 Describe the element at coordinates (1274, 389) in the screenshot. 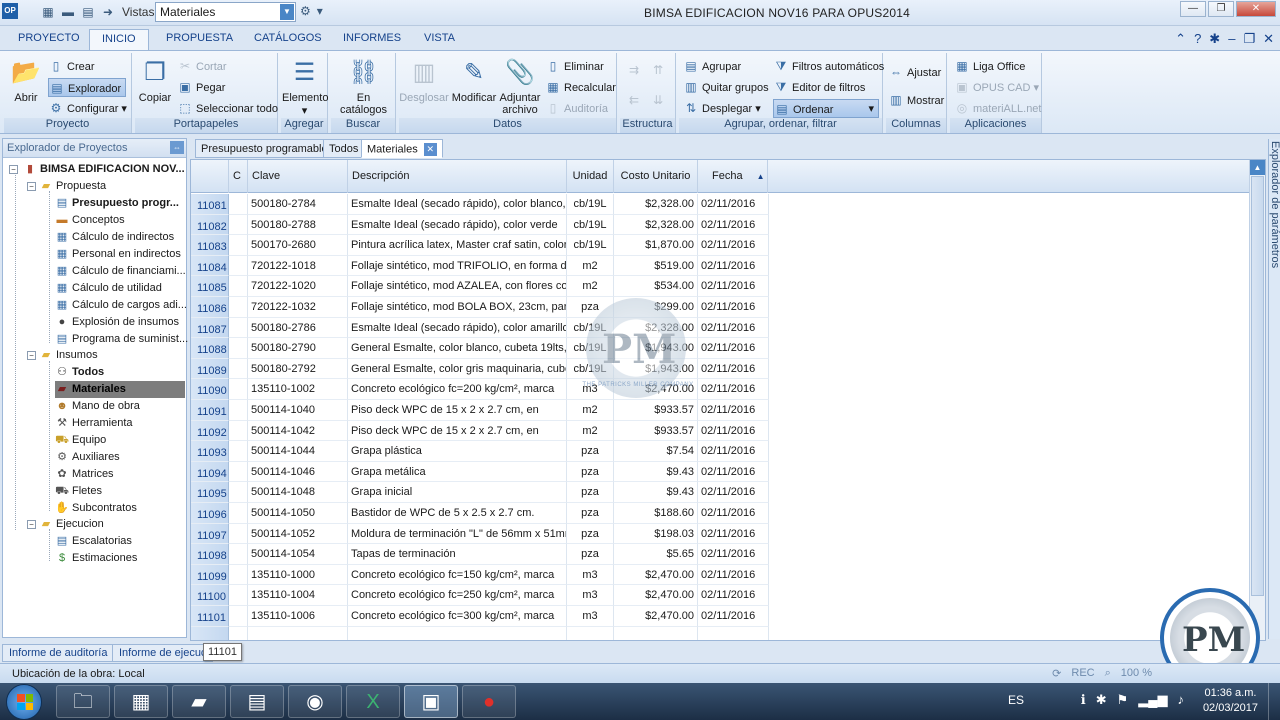

I see `parameter-explorer-tab: Explorador de parámetros` at that location.